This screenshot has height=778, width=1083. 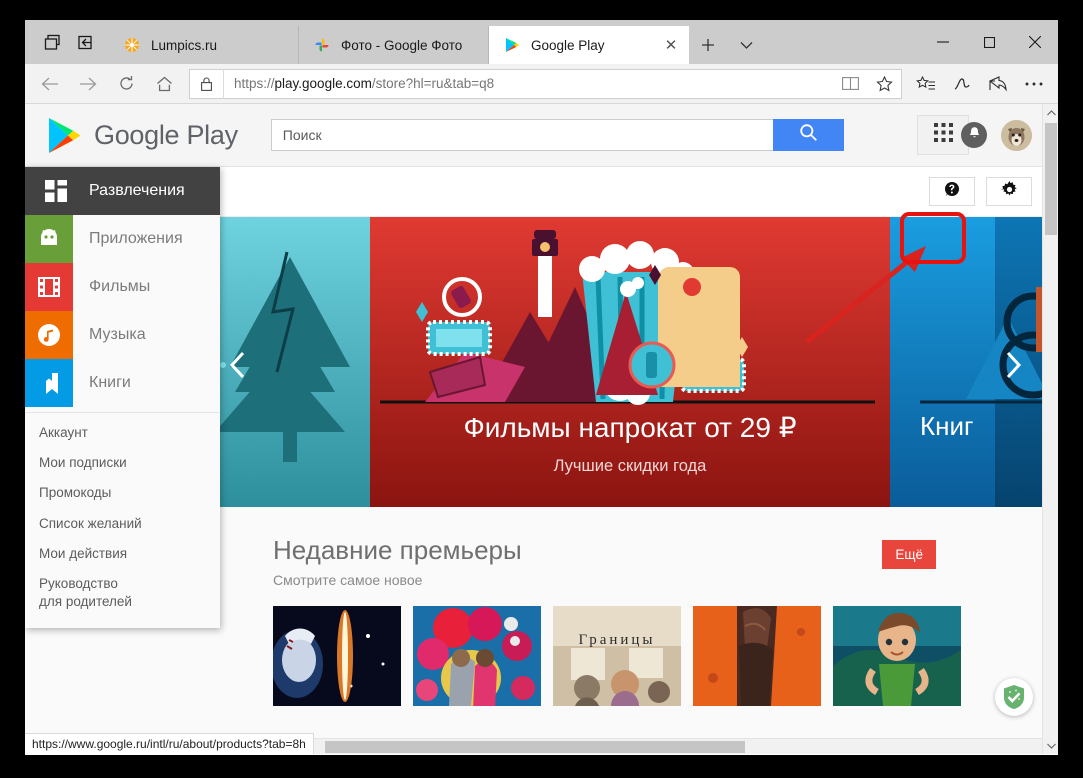 I want to click on slide-books-art, so click(x=989, y=345).